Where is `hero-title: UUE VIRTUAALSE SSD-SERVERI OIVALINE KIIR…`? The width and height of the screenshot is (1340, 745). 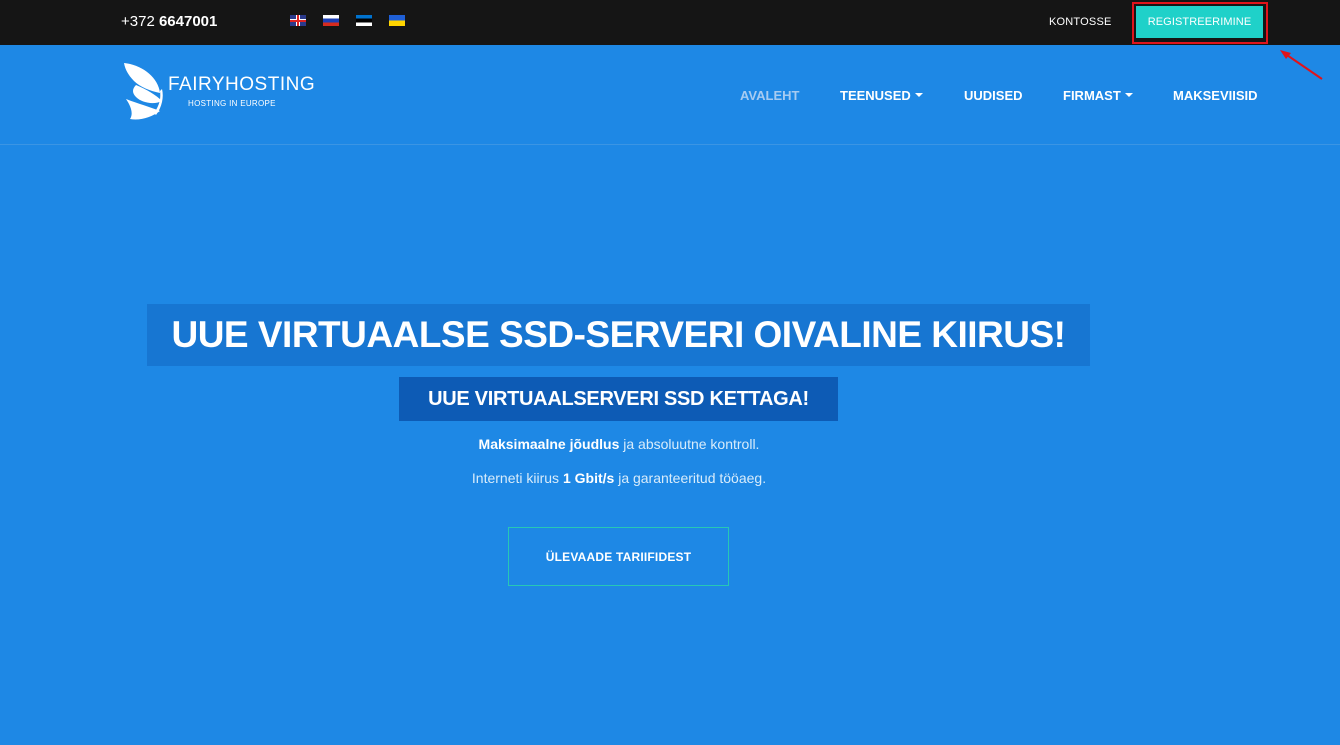
hero-title: UUE VIRTUAALSE SSD-SERVERI OIVALINE KIIR… is located at coordinates (618, 334).